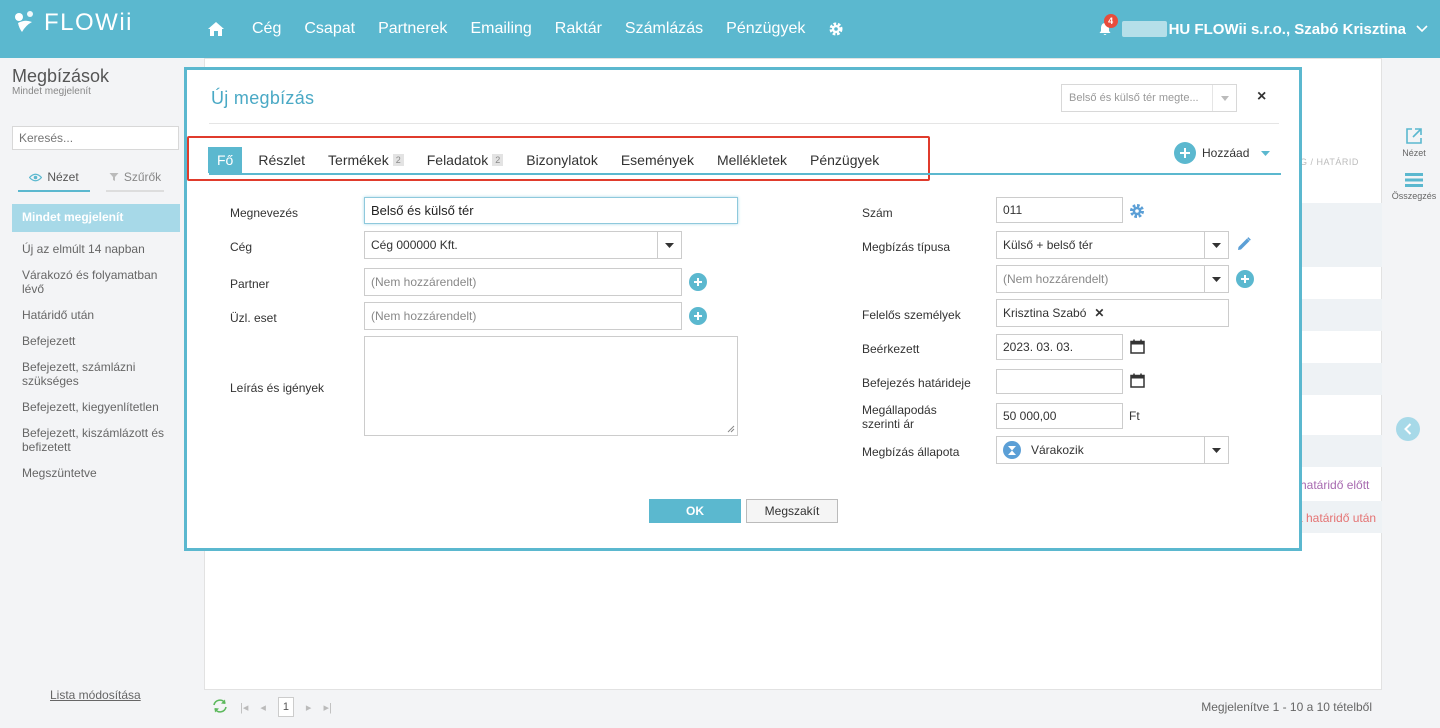  Describe the element at coordinates (285, 707) in the screenshot. I see `current-page: 1` at that location.